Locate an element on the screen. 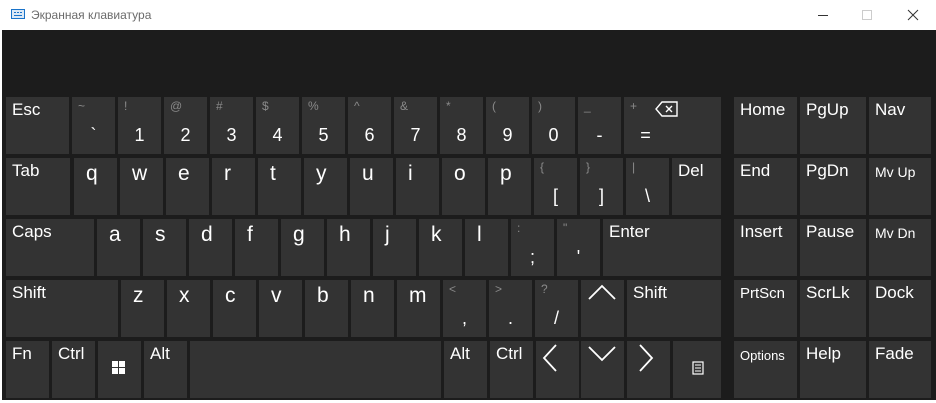 The width and height of the screenshot is (936, 403). key-dock: Dock is located at coordinates (900, 308).